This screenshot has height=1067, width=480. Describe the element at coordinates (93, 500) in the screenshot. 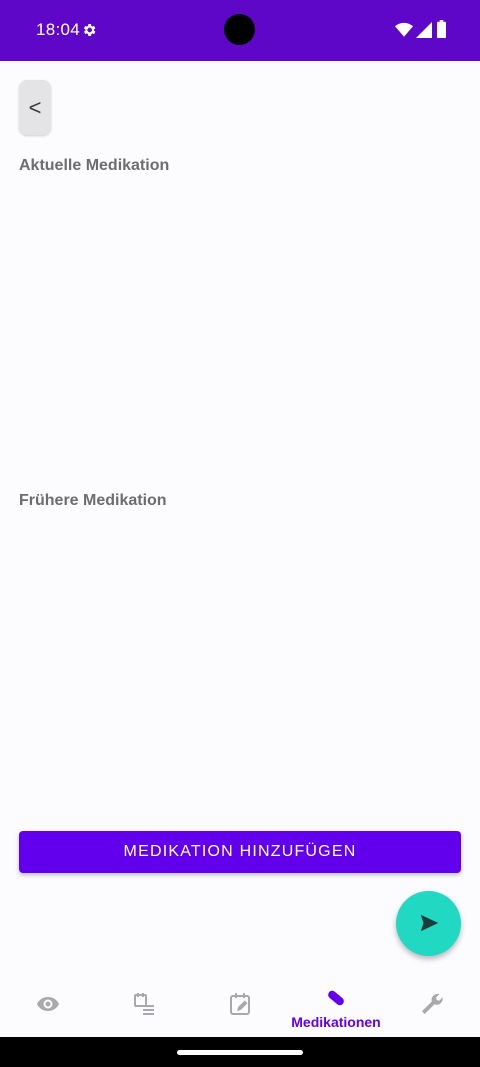

I see `past-medication-title: Frühere Medikation` at that location.